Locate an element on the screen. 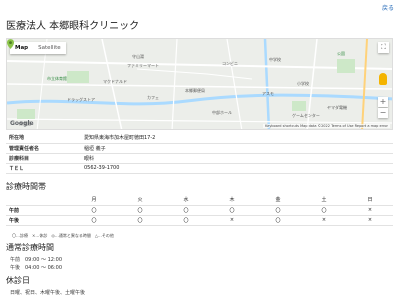 Image resolution: width=400 pixels, height=300 pixels. table-row: 午前 〇 〇 〇 〇 〇 〇 × is located at coordinates (199, 210).